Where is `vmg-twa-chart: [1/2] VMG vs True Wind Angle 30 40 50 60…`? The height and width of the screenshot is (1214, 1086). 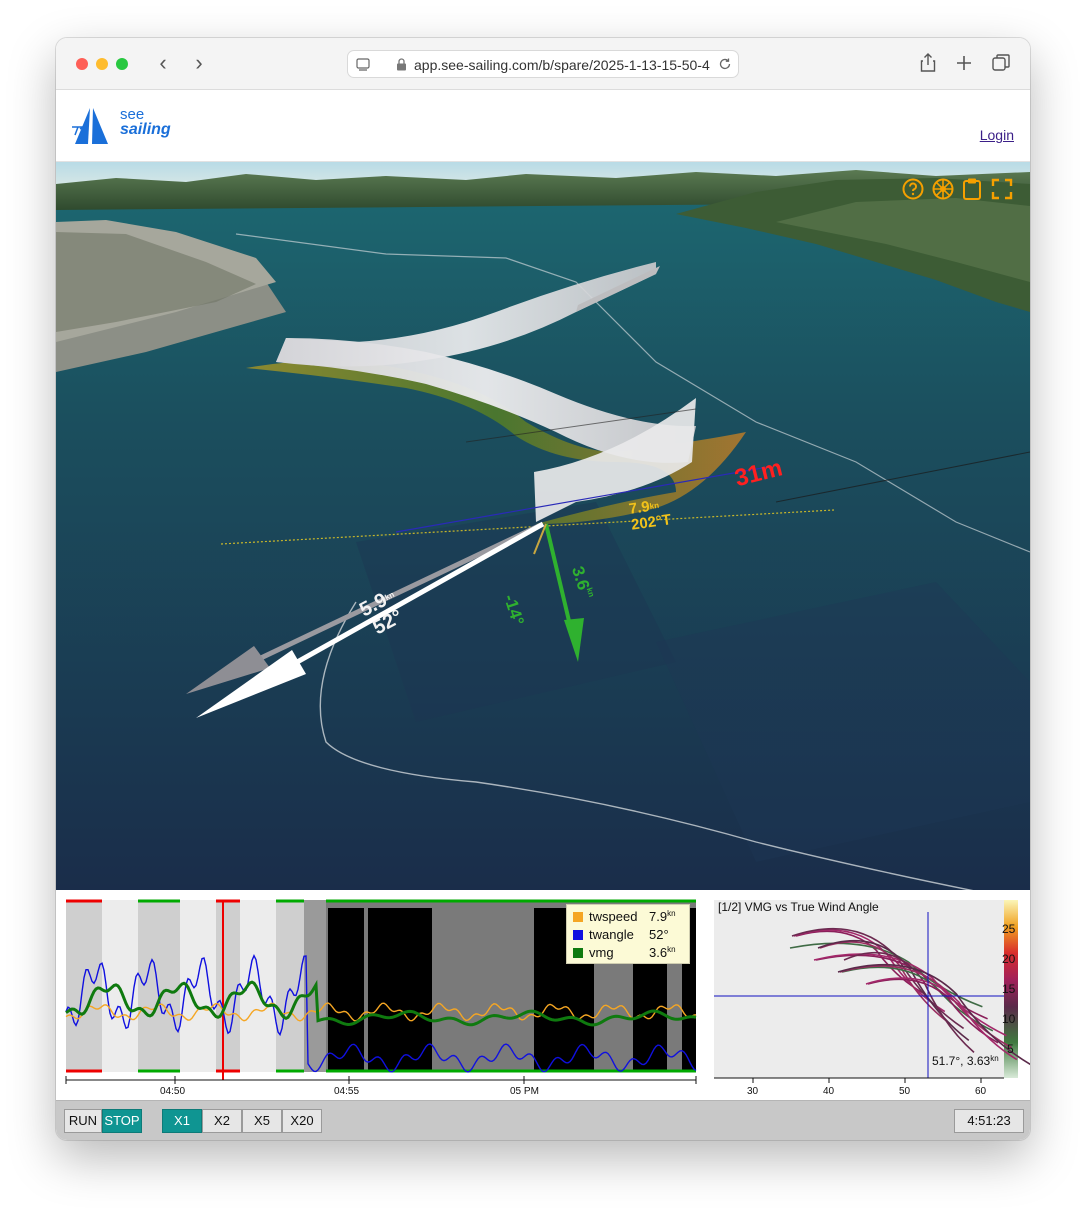 vmg-twa-chart: [1/2] VMG vs True Wind Angle 30 40 50 60… is located at coordinates (868, 995).